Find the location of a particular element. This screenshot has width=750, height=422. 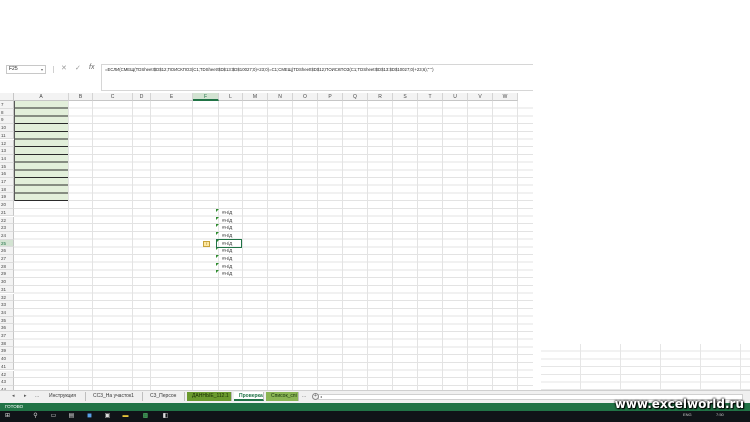

row-header-20: 20 is located at coordinates (7, 205).